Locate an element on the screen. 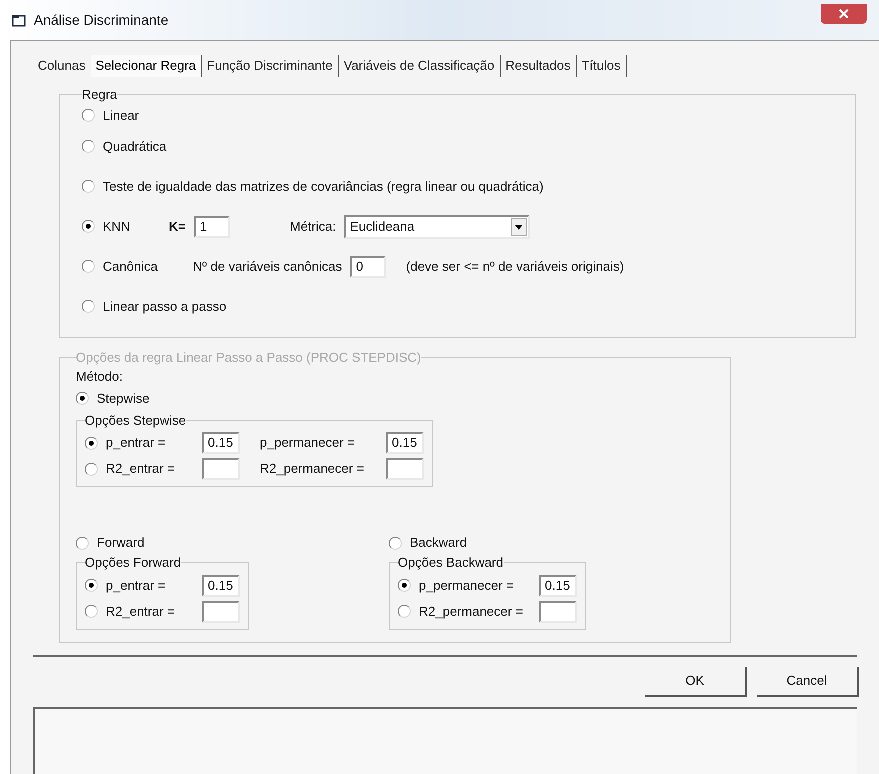 The width and height of the screenshot is (879, 774). dialog-button: OK is located at coordinates (696, 681).